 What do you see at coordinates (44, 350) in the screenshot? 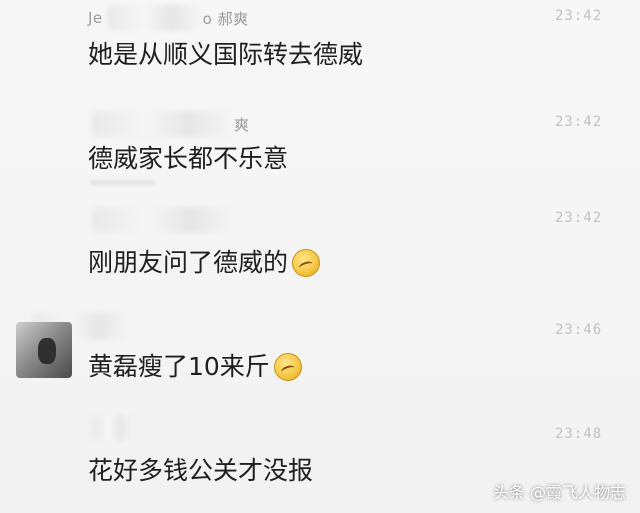
I see `avatar` at bounding box center [44, 350].